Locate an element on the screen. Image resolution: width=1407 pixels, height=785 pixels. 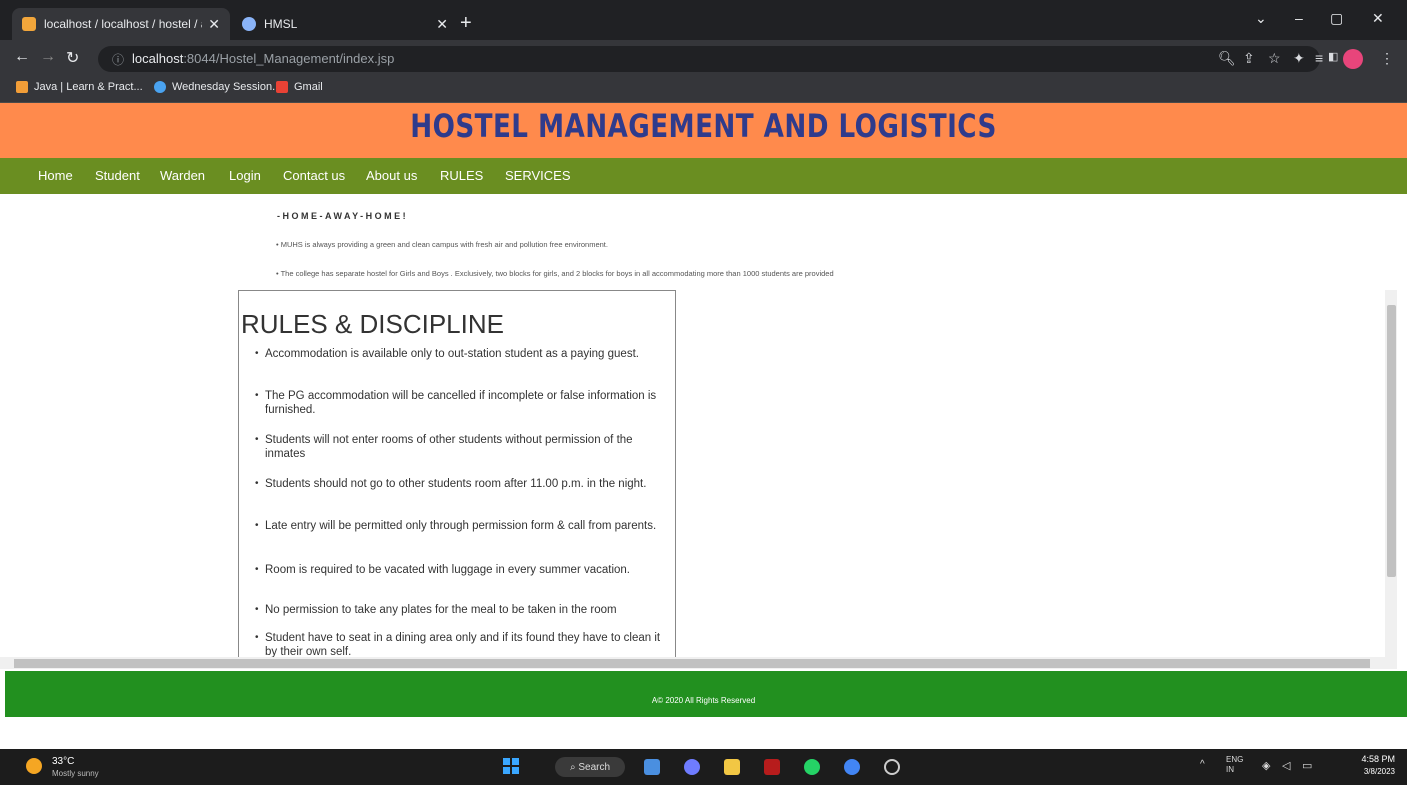
horizontal-scroll-thumb is located at coordinates (692, 663).